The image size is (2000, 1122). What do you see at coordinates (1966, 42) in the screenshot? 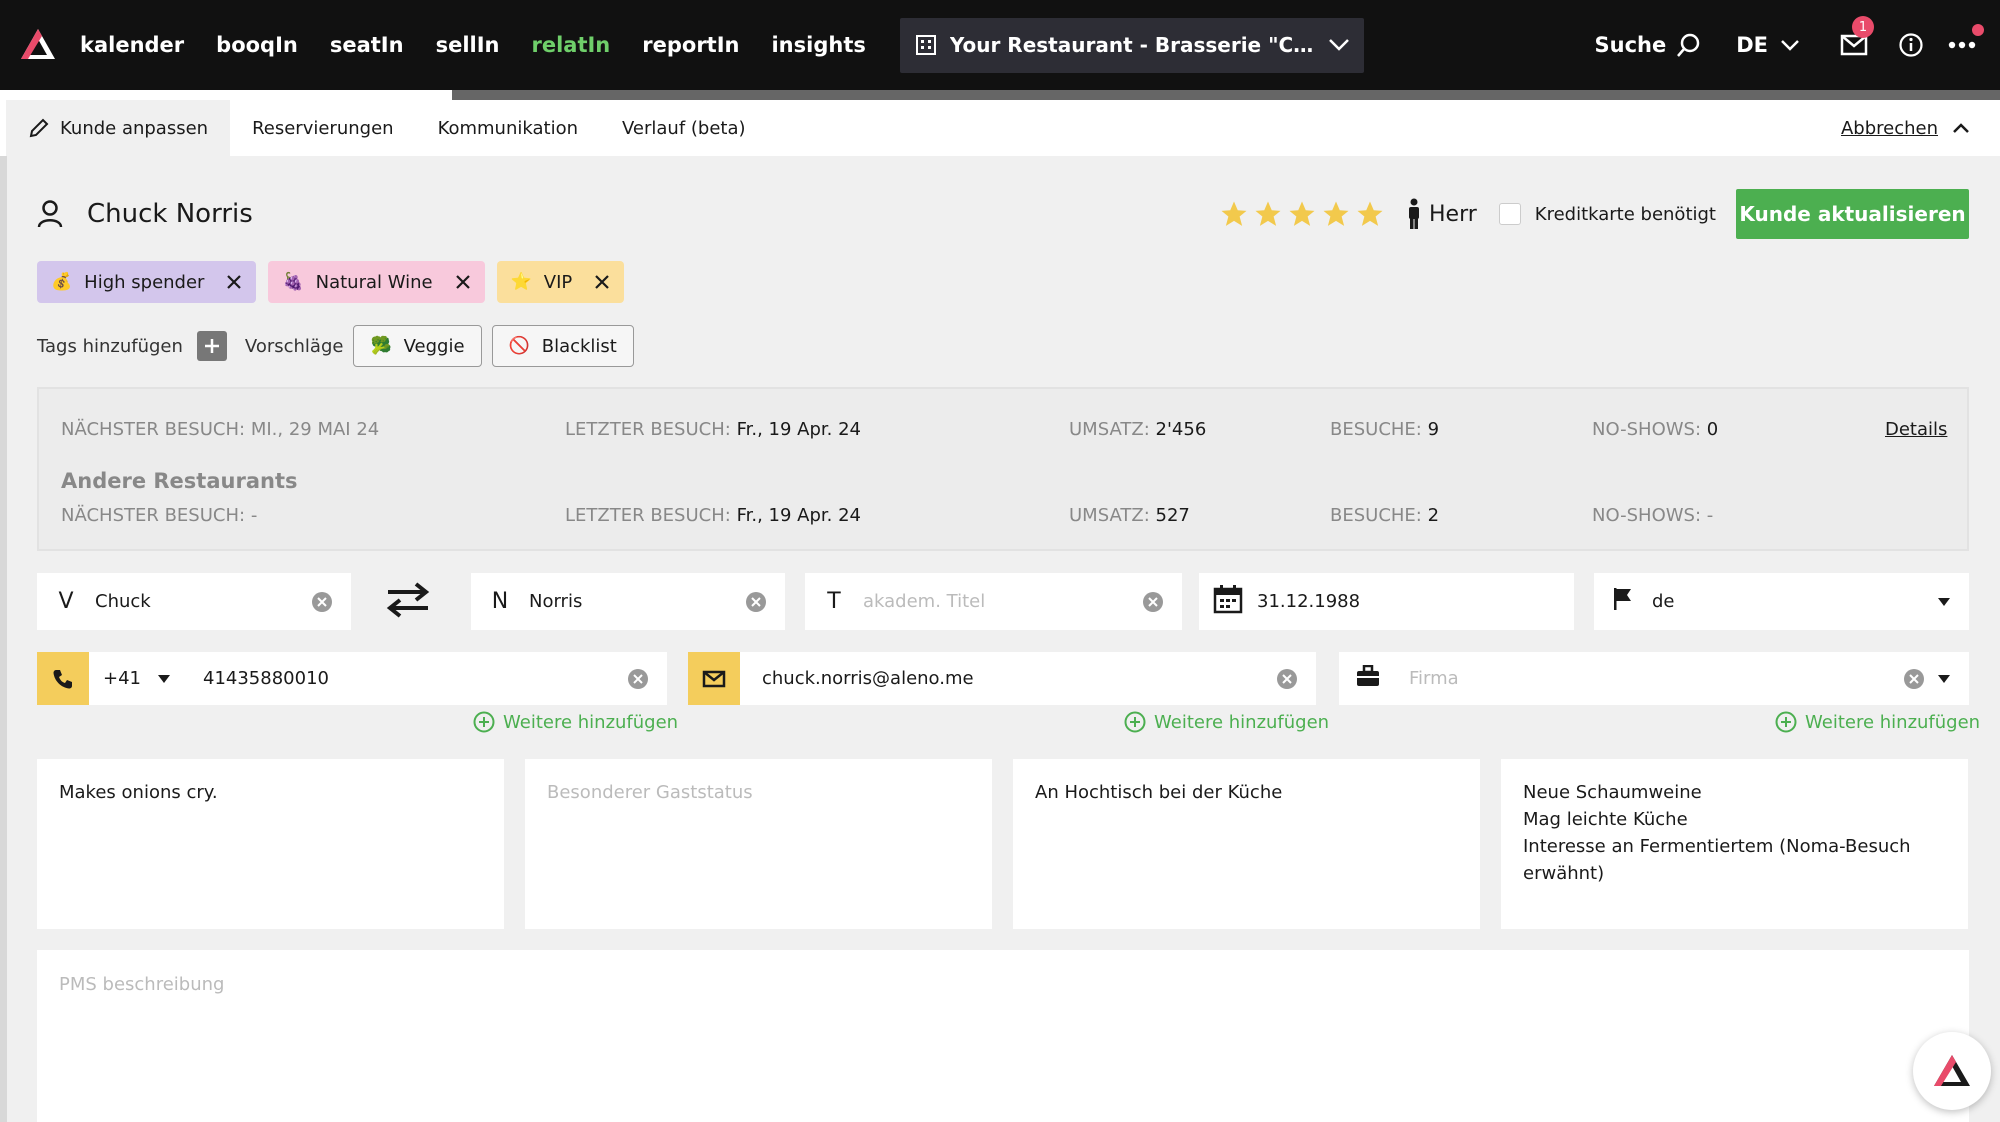
I see `more-menu-button` at bounding box center [1966, 42].